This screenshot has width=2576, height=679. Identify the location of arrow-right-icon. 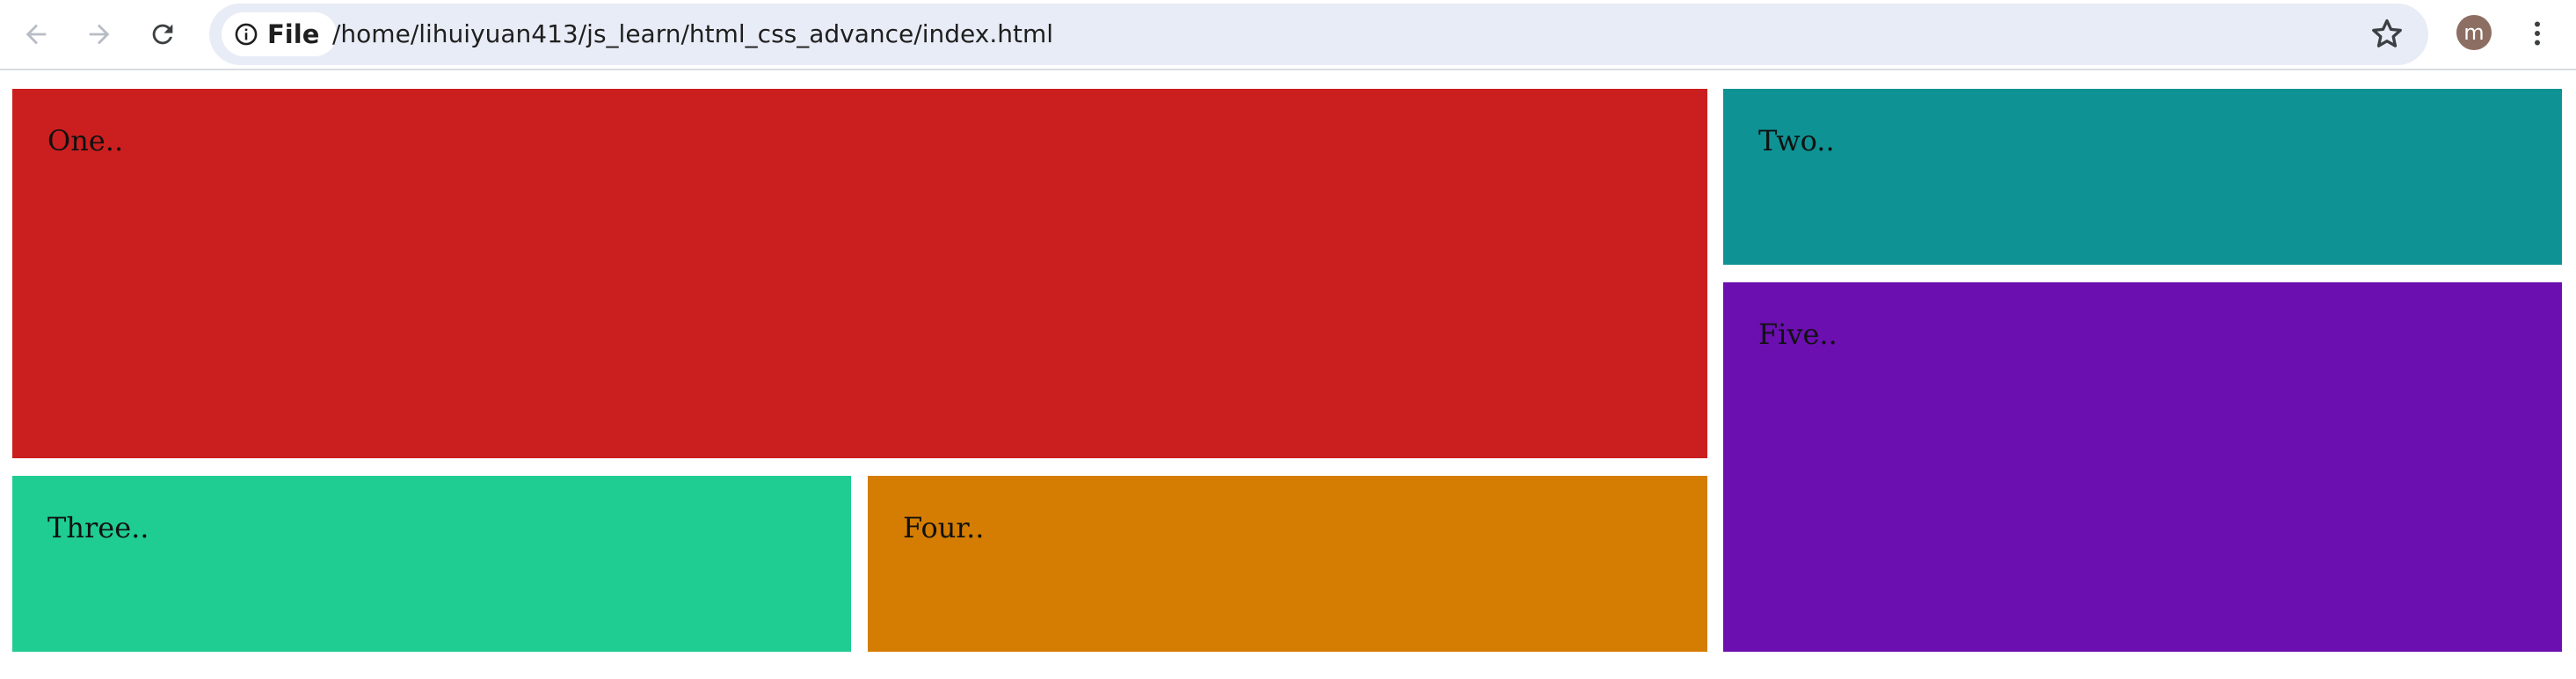
(99, 34).